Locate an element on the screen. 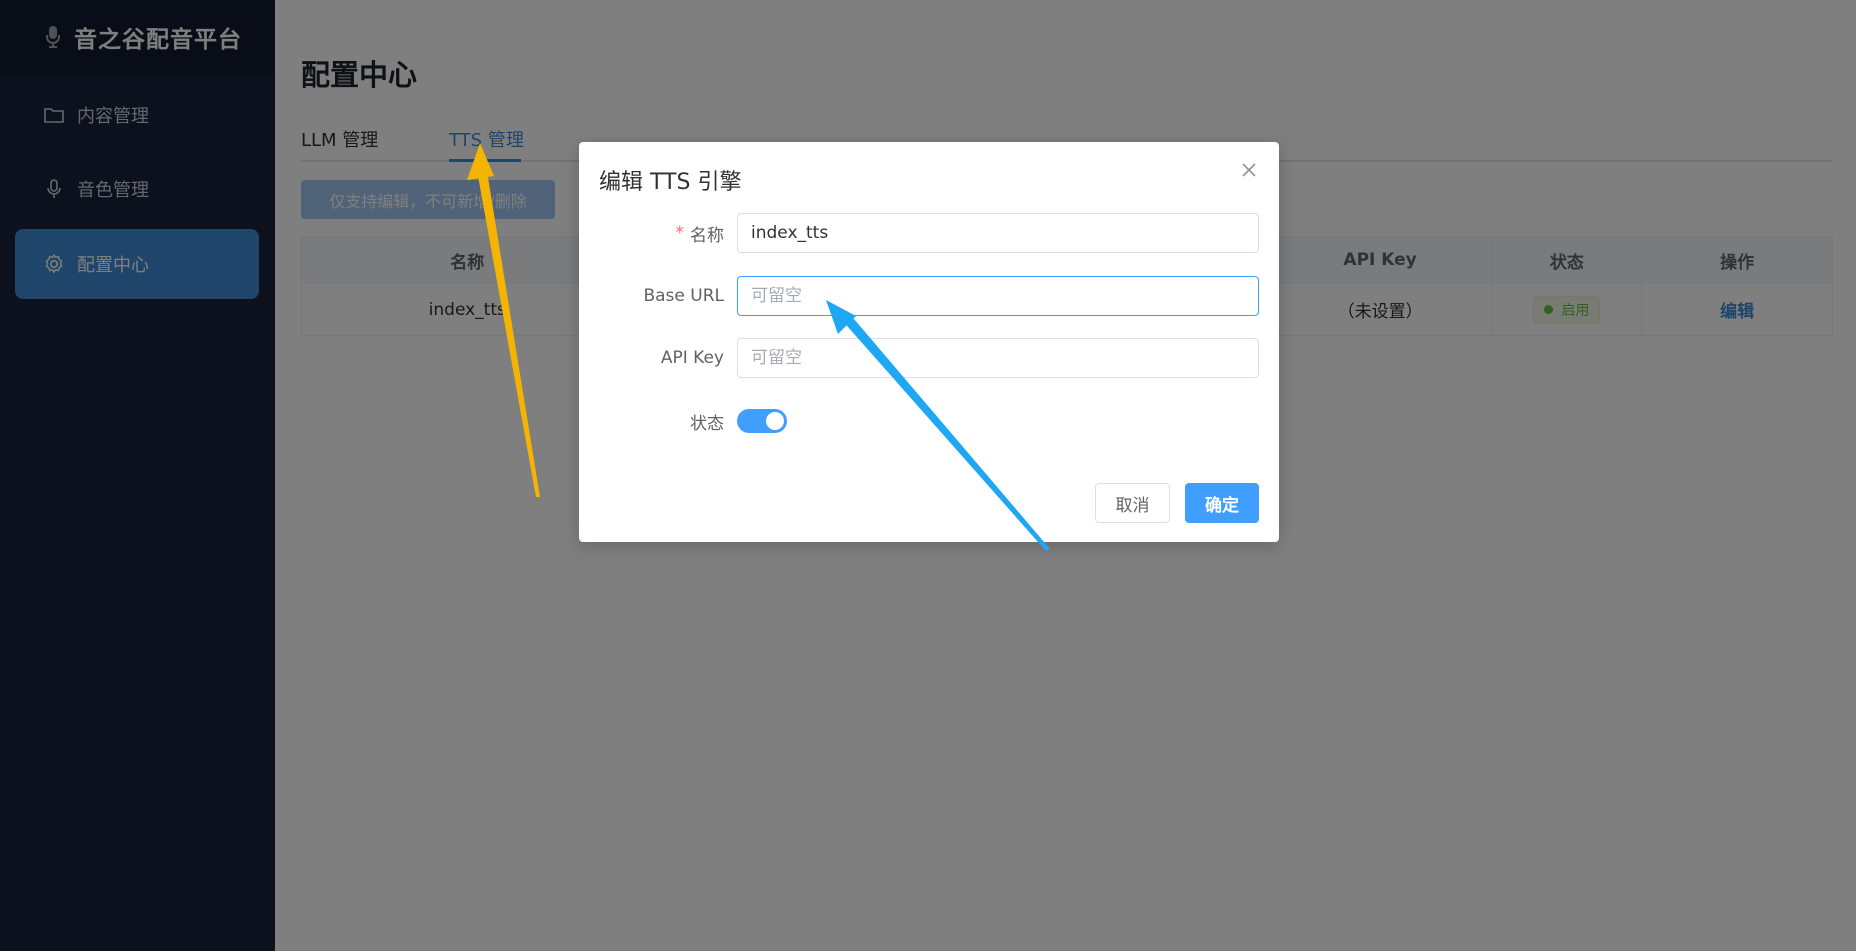 The image size is (1856, 951). base-url-label: Base URL is located at coordinates (683, 296).